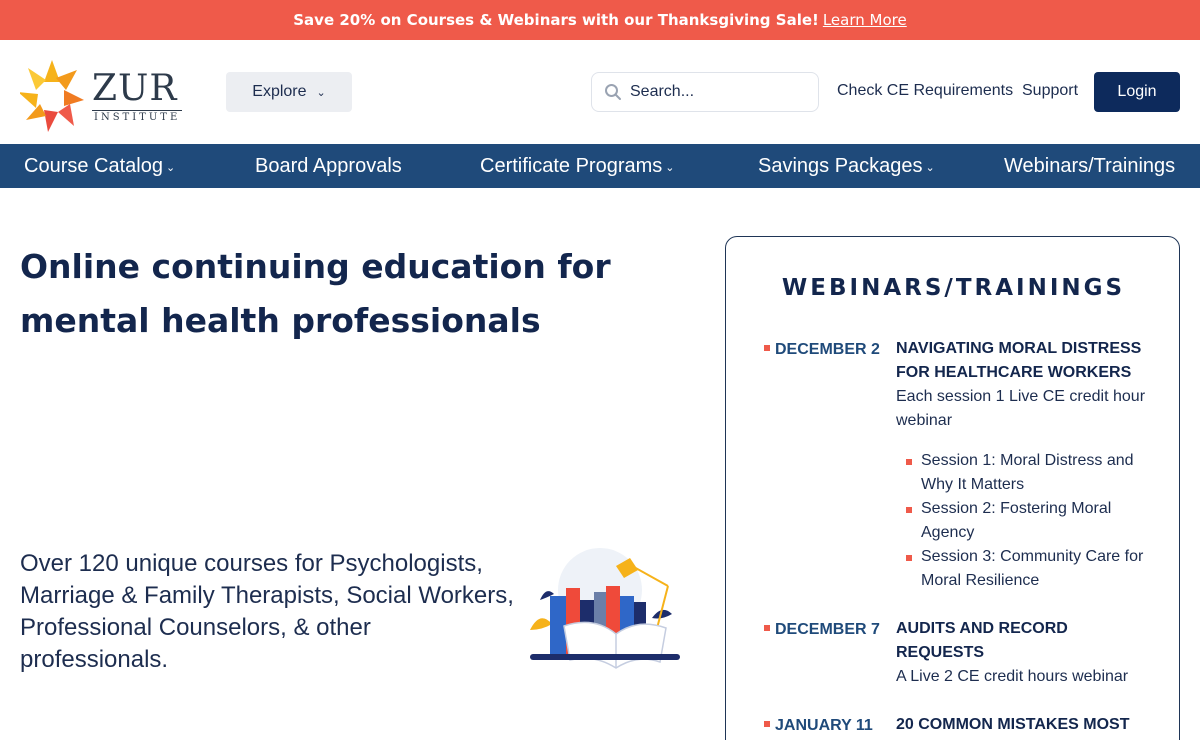  Describe the element at coordinates (925, 91) in the screenshot. I see `check-ce-requirements-link: Check CE Requirements` at that location.